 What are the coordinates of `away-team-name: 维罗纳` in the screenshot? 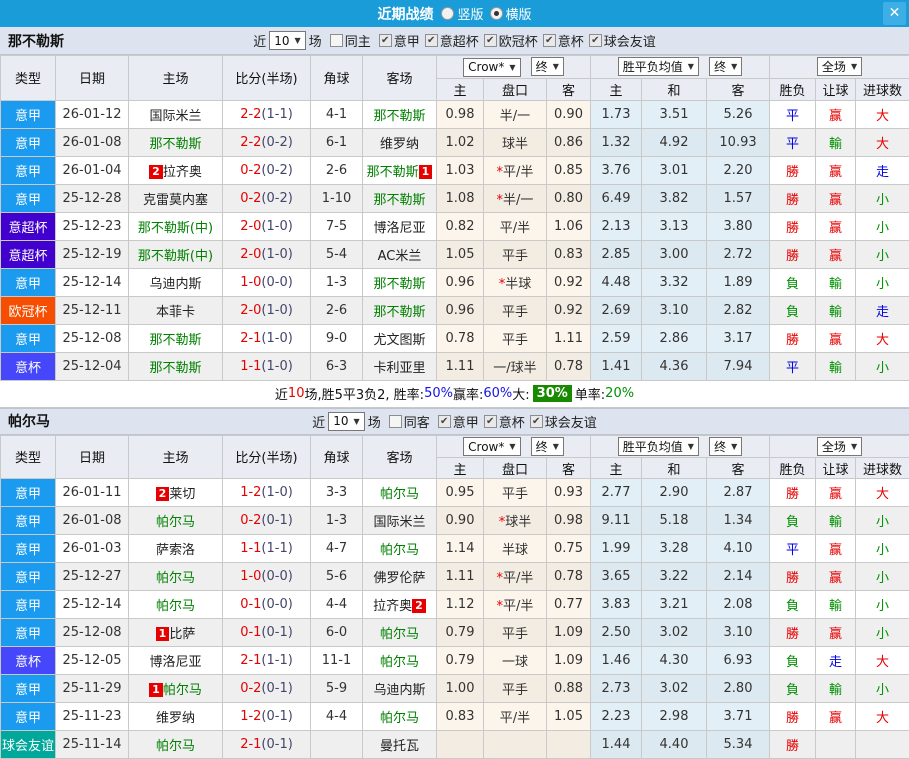 It's located at (399, 144).